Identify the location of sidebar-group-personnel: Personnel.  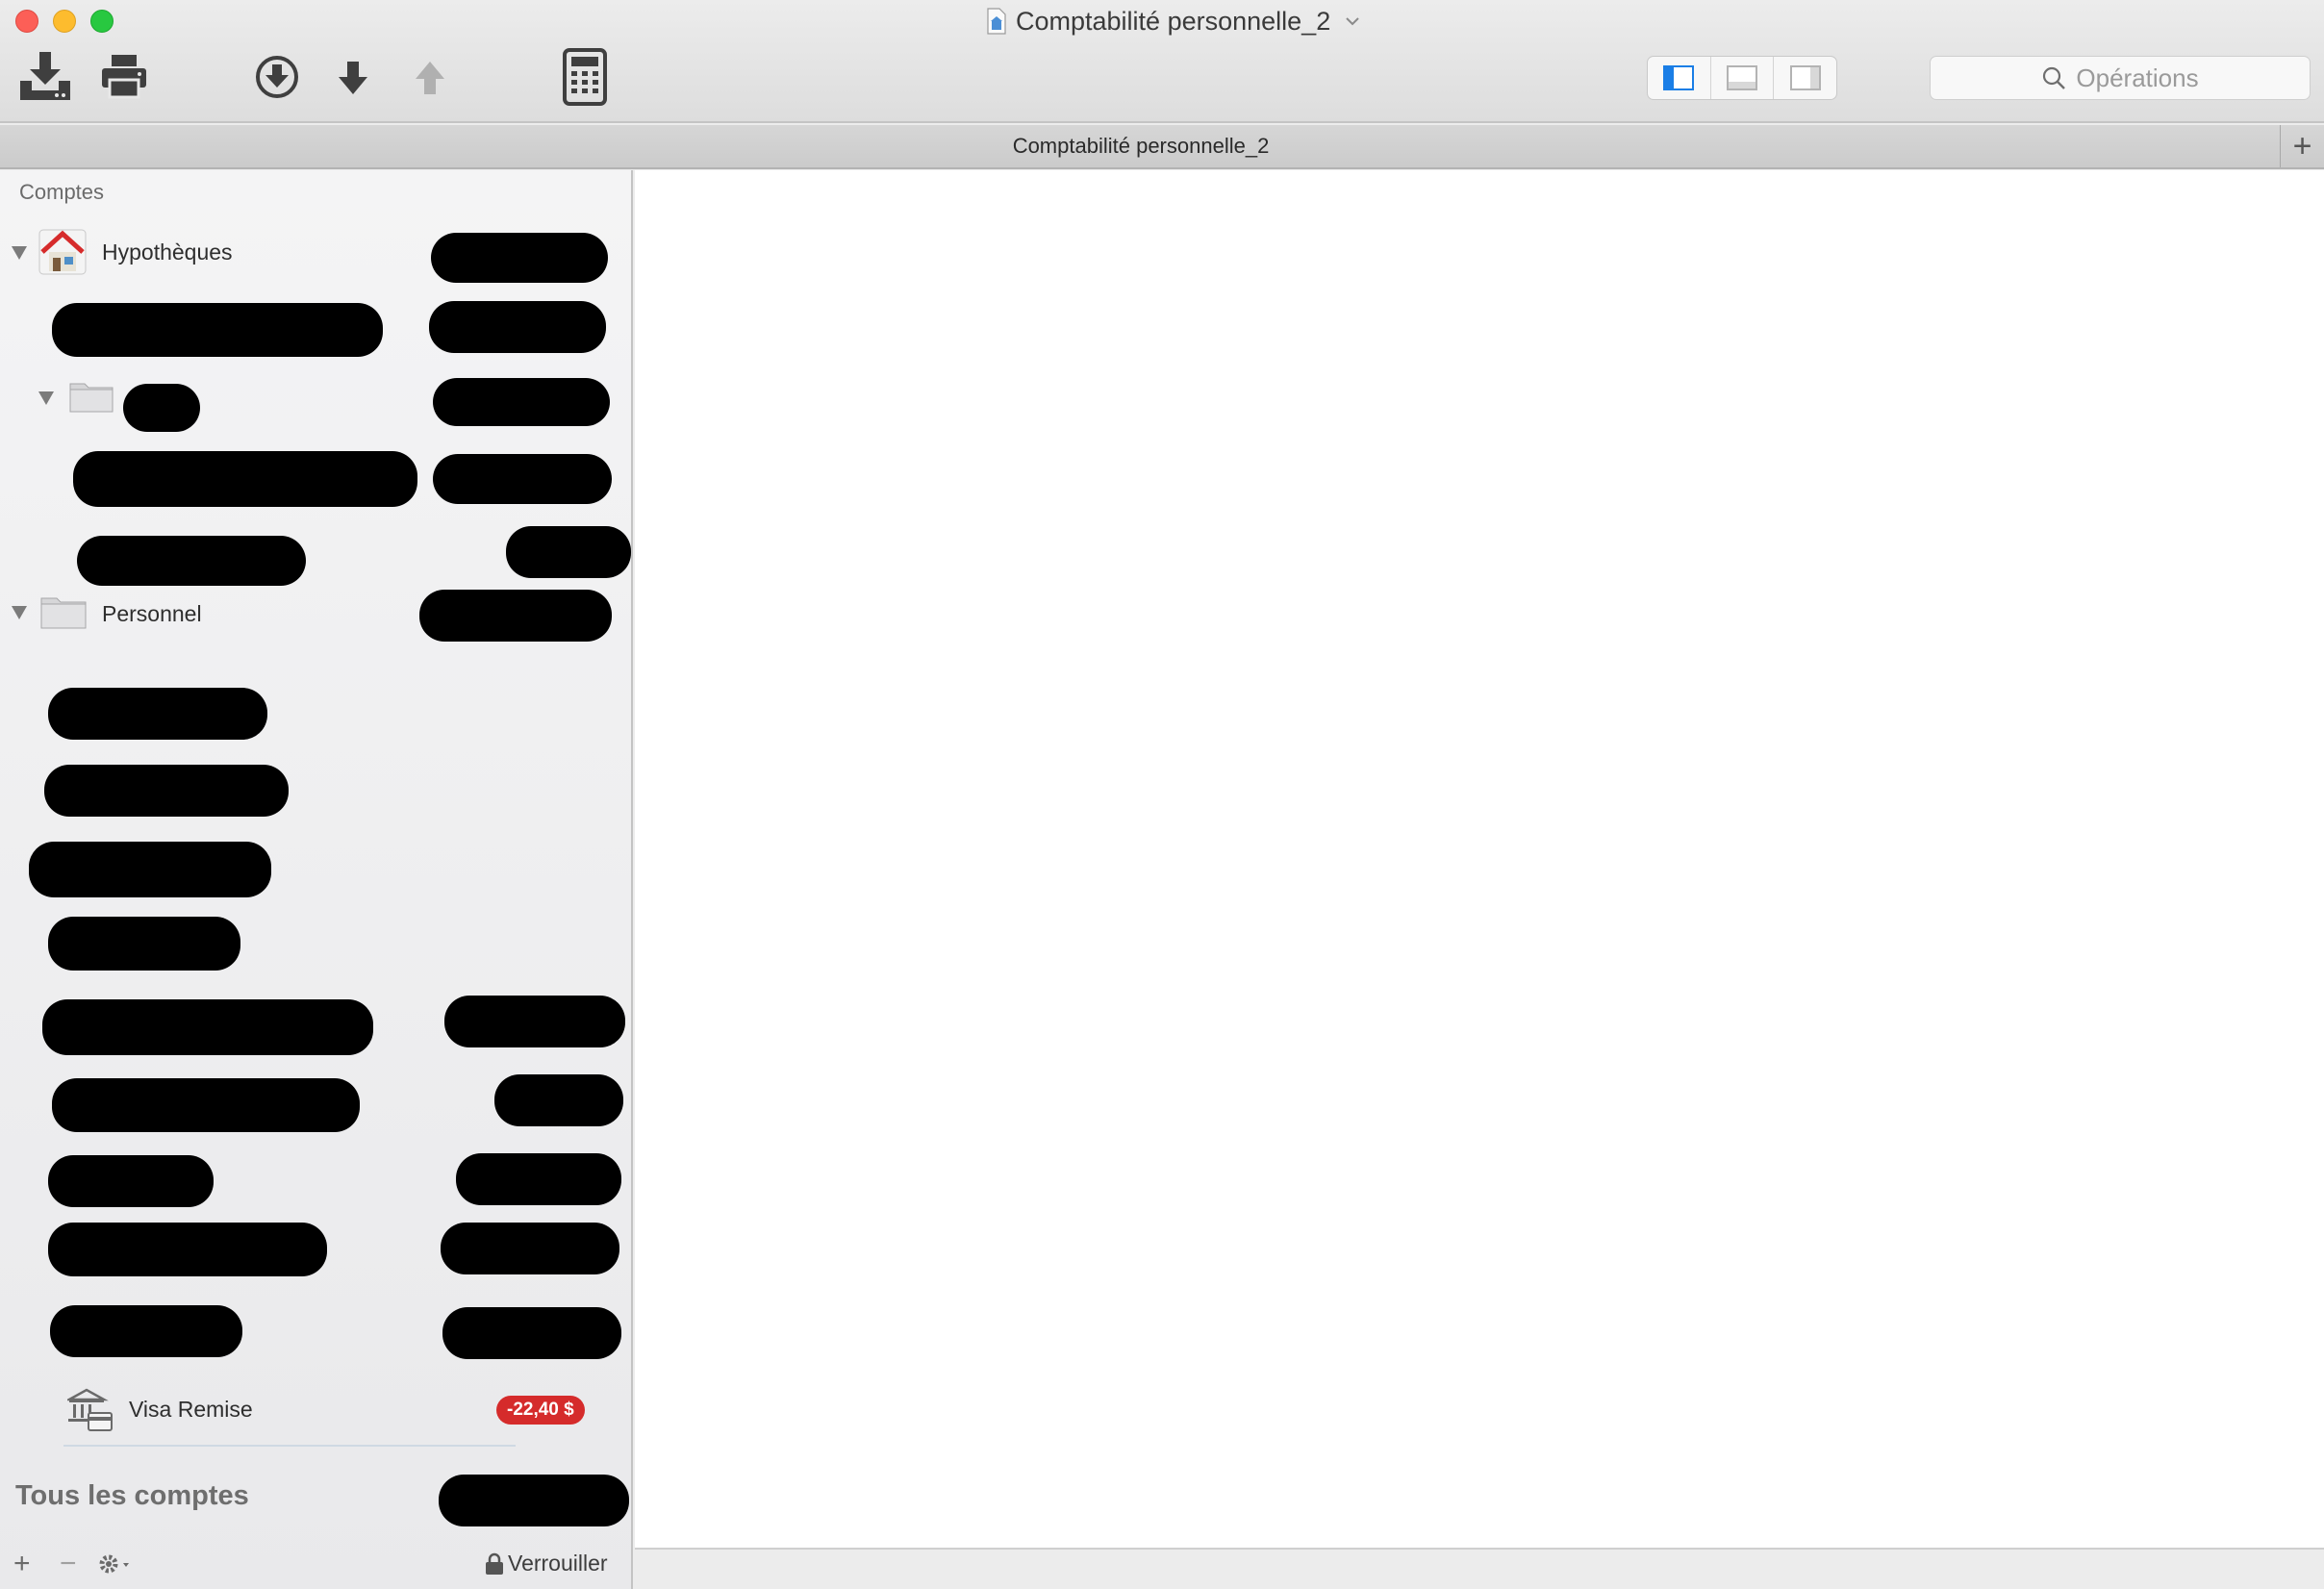
(315, 619).